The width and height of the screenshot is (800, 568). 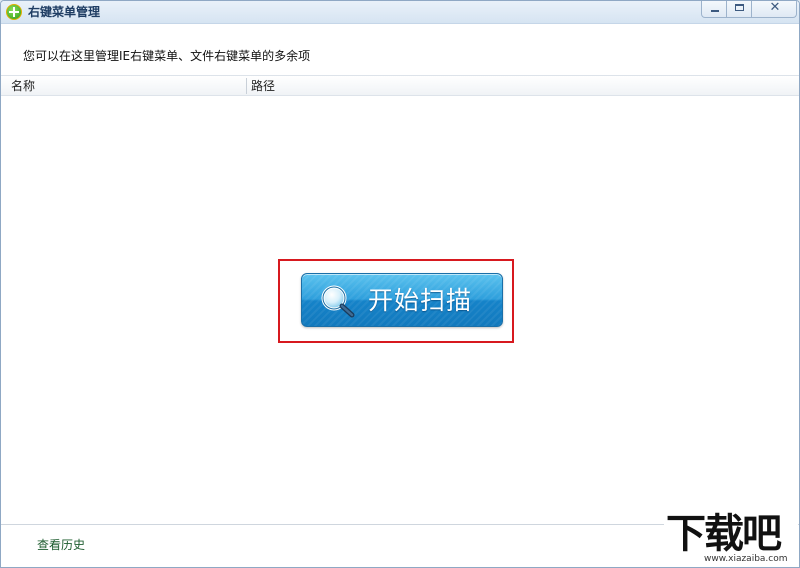 What do you see at coordinates (263, 86) in the screenshot?
I see `column-header-path: 路径` at bounding box center [263, 86].